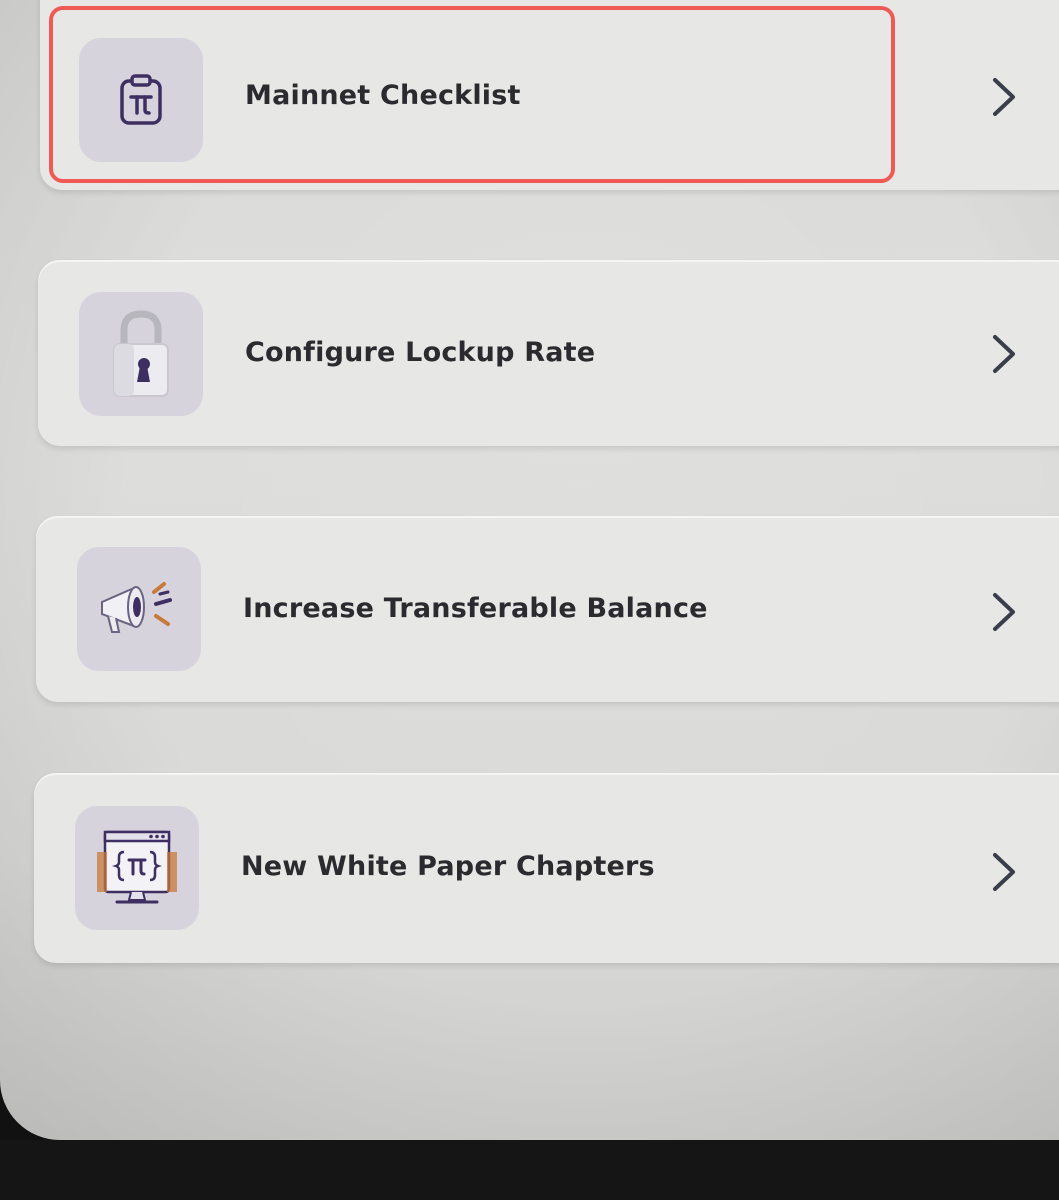  I want to click on padlock-icon, so click(141, 353).